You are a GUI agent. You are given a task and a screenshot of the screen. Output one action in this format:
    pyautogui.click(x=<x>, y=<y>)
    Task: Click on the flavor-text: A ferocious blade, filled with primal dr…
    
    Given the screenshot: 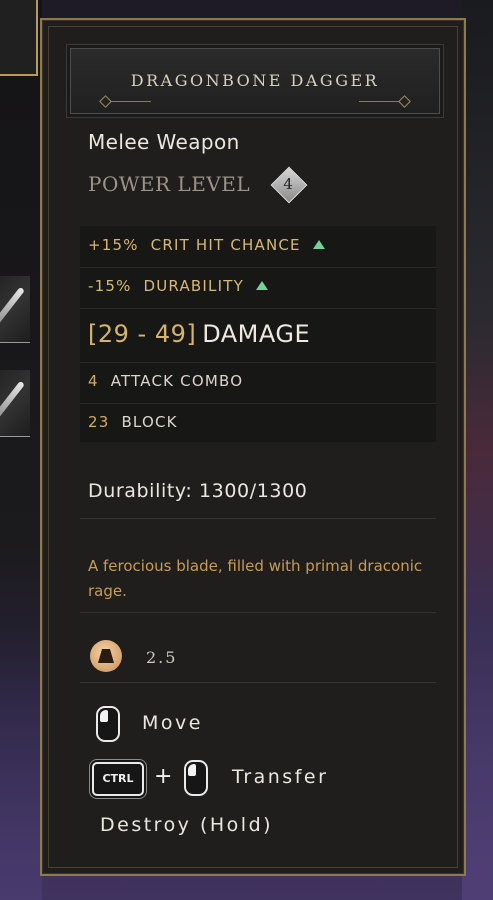 What is the action you would take?
    pyautogui.click(x=255, y=578)
    